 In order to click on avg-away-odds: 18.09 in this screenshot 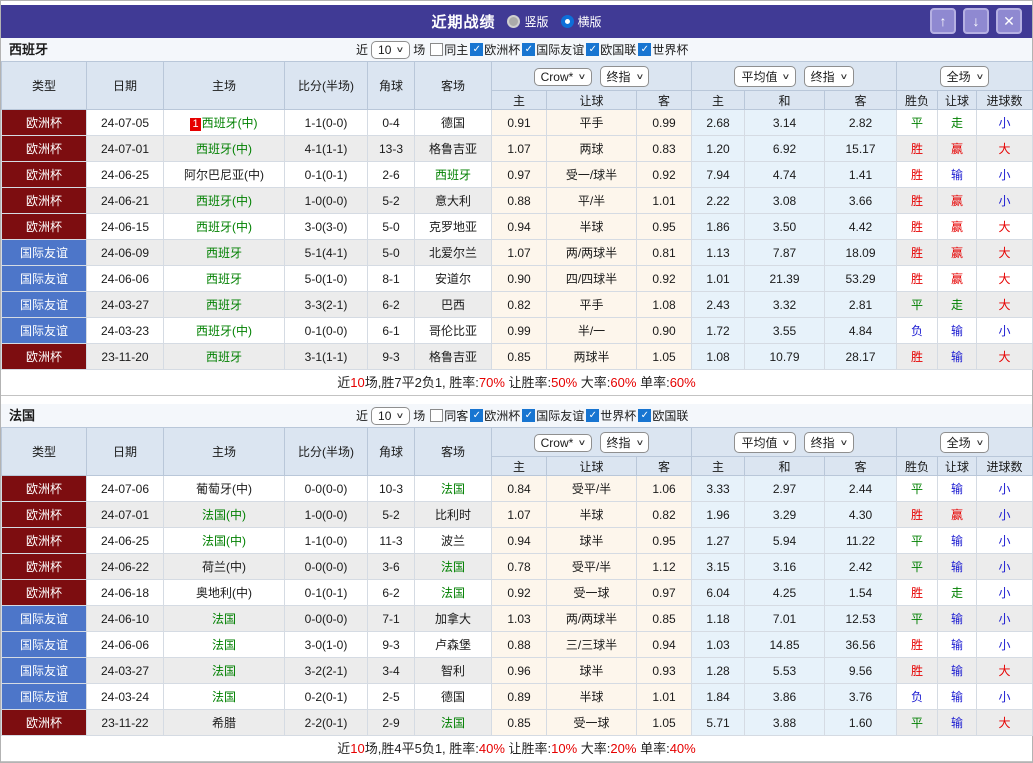, I will do `click(860, 252)`.